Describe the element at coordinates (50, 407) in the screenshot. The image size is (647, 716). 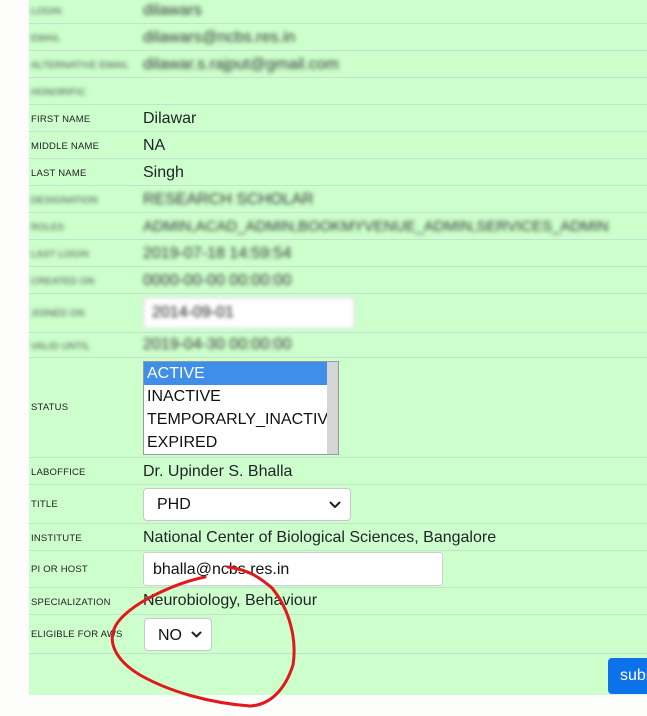
I see `status-label: STATUS` at that location.